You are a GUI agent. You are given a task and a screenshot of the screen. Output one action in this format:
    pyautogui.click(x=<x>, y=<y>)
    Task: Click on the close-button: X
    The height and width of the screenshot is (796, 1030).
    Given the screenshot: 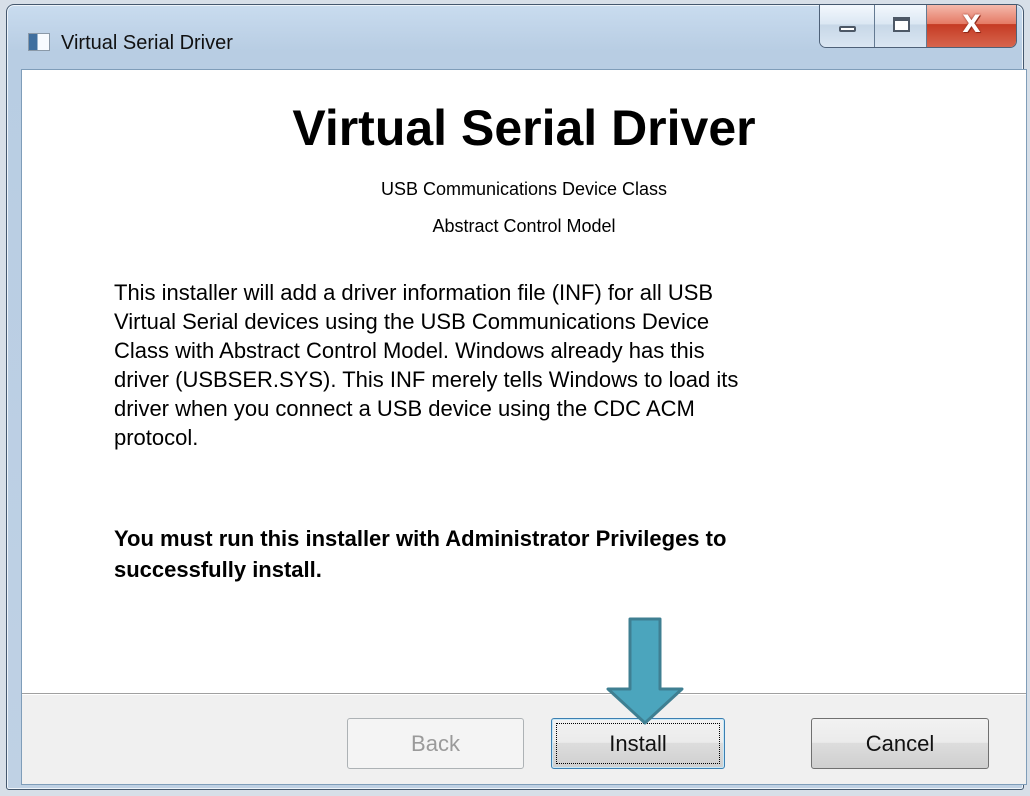 What is the action you would take?
    pyautogui.click(x=971, y=26)
    